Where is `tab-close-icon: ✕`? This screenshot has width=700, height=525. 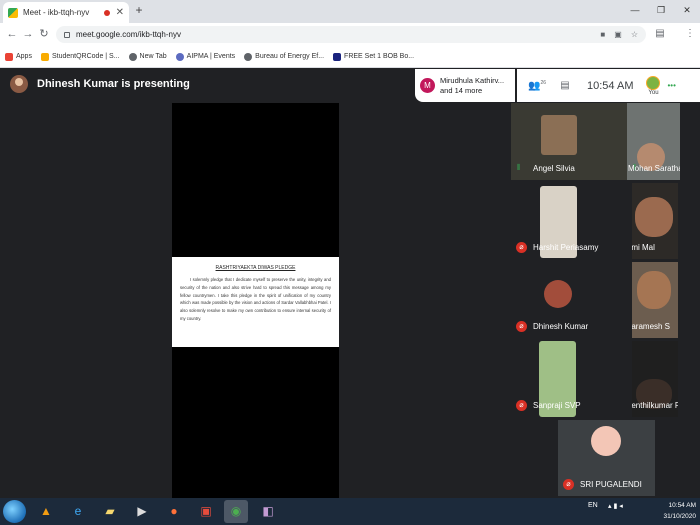
tab-close-icon: ✕ is located at coordinates (120, 12).